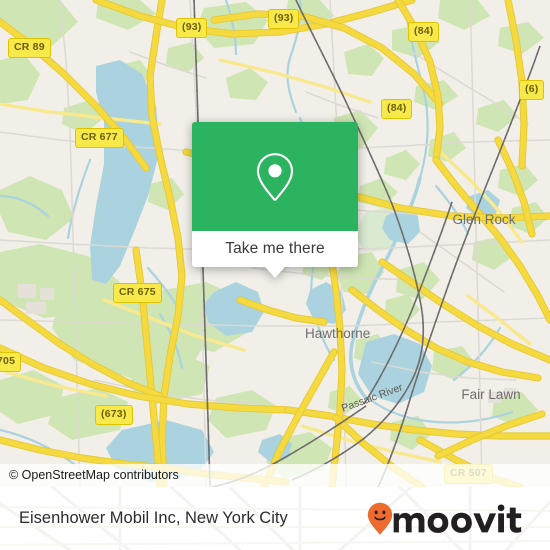  I want to click on popup-card-header, so click(275, 176).